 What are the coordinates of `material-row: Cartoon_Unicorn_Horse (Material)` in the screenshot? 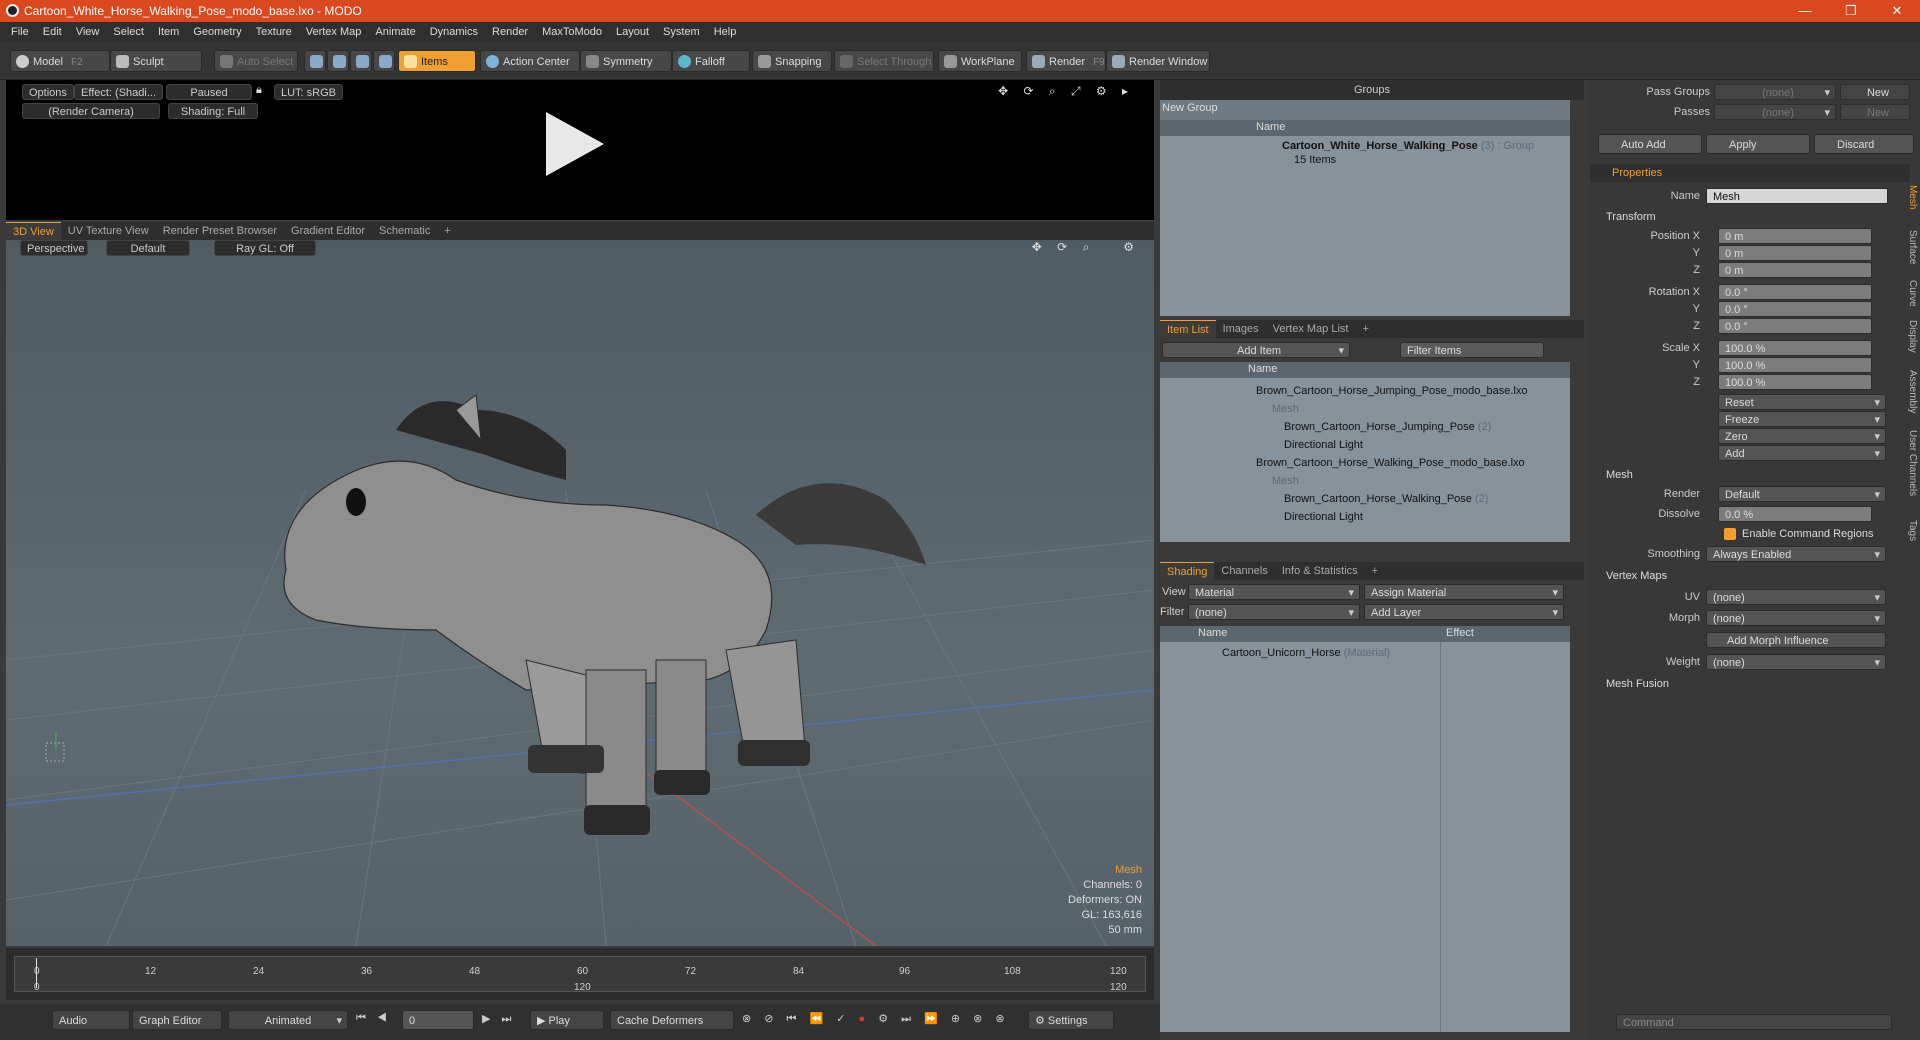 It's located at (1365, 653).